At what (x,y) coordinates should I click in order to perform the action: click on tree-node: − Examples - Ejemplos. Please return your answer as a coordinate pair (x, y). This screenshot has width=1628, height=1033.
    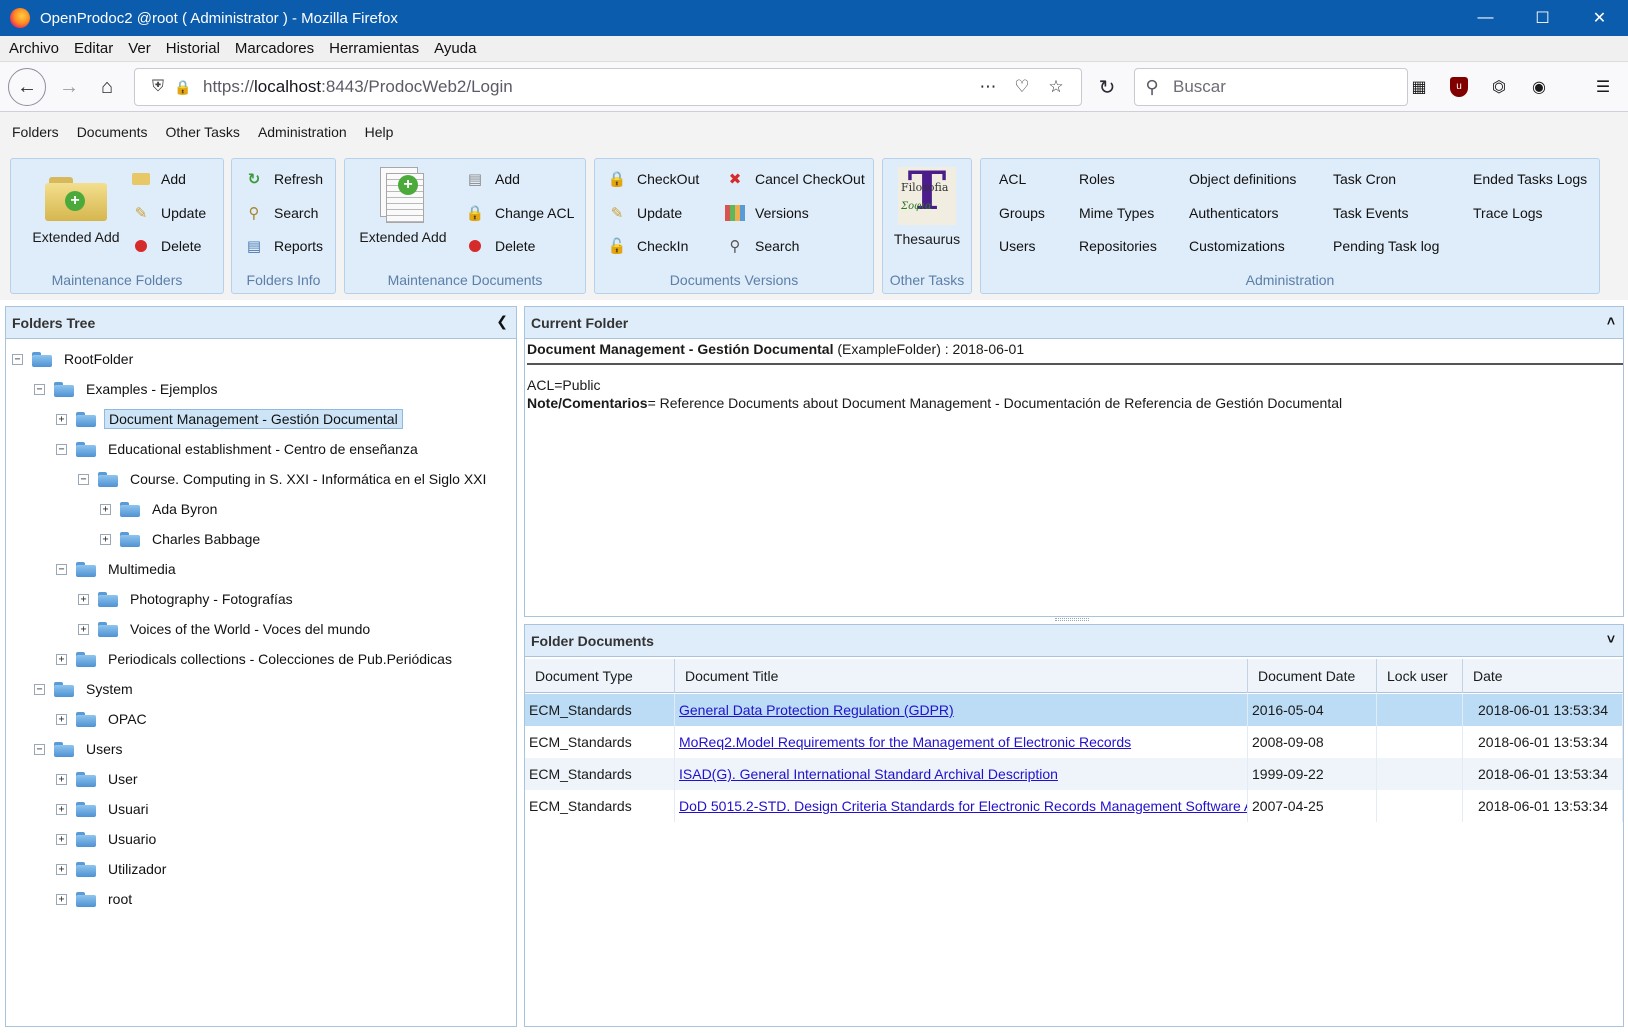
    Looking at the image, I should click on (128, 389).